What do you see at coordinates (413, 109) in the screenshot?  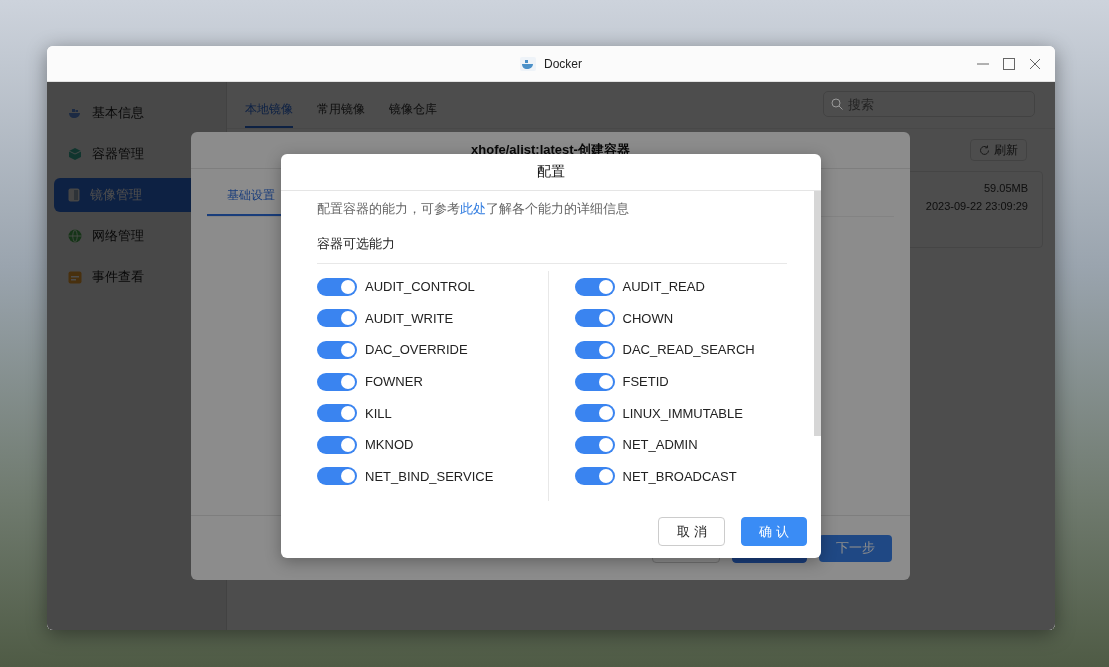 I see `tab: 镜像仓库` at bounding box center [413, 109].